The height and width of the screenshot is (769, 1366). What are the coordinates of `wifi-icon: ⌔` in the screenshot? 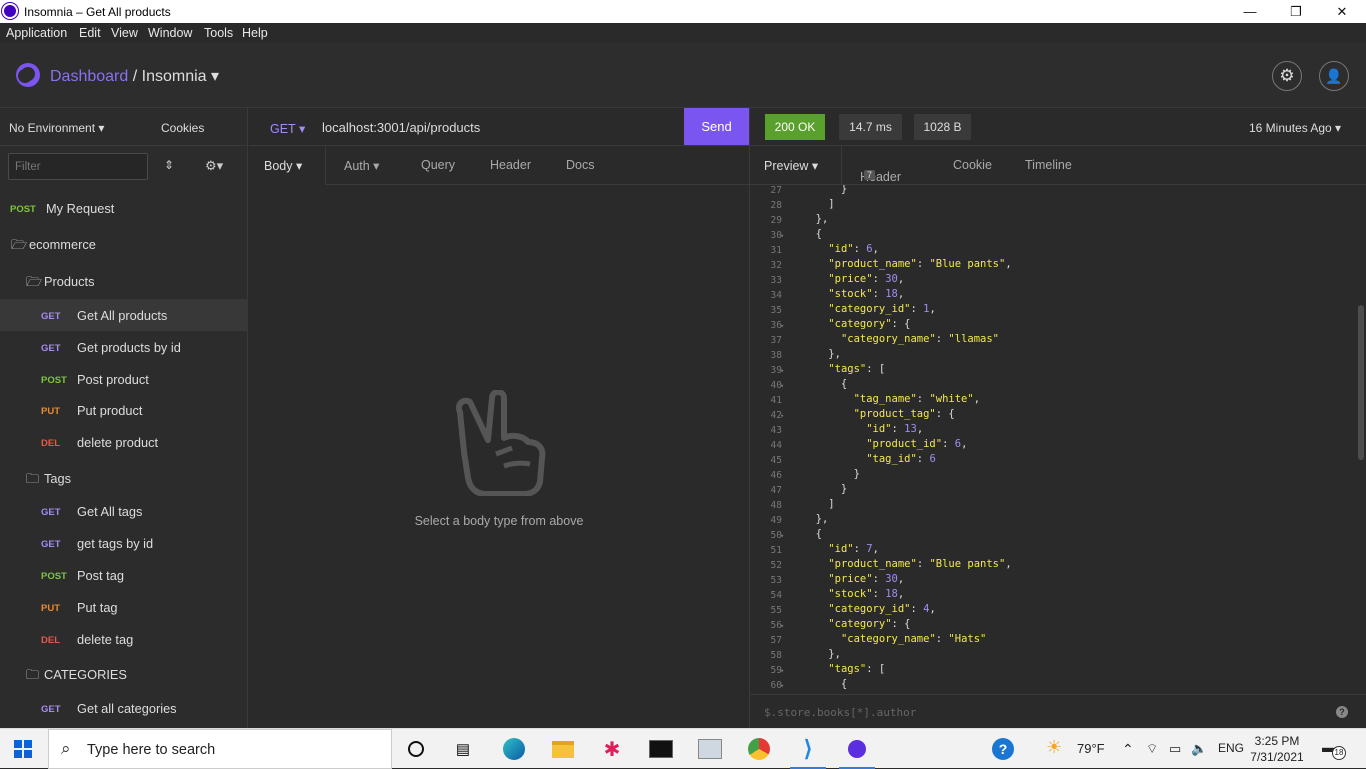 It's located at (1152, 749).